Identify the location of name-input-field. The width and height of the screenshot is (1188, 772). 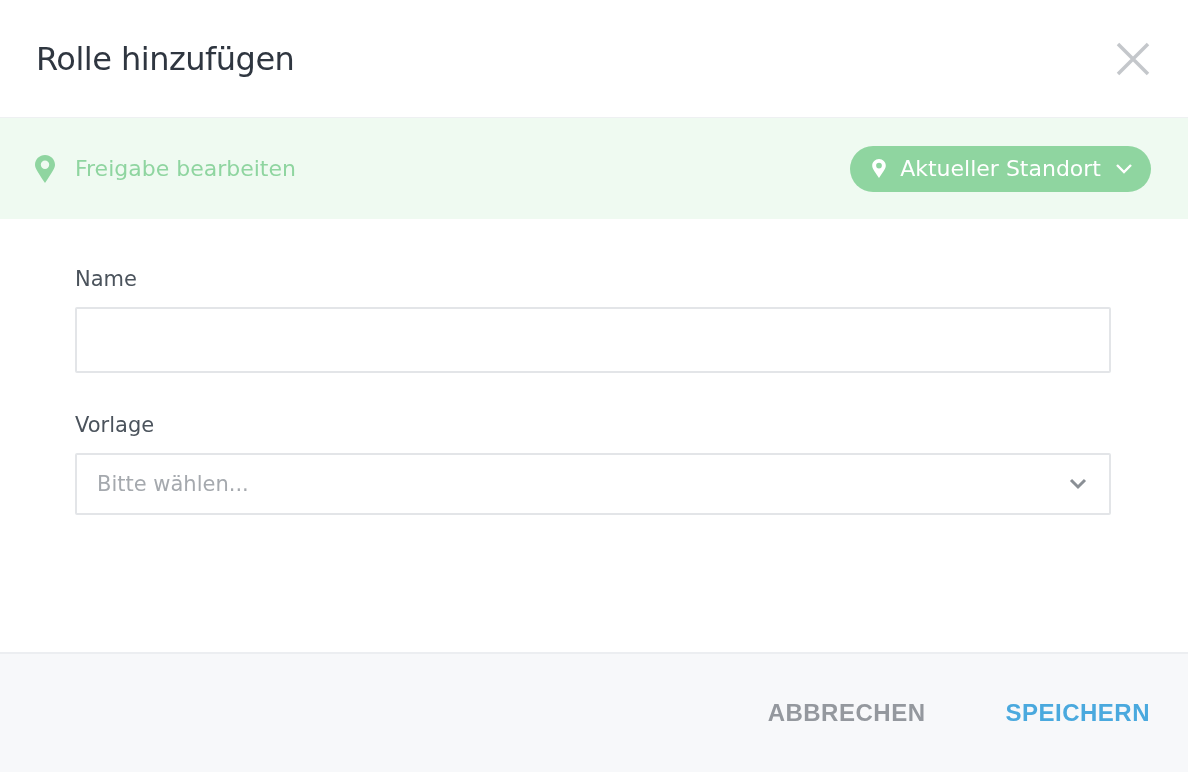
(593, 340).